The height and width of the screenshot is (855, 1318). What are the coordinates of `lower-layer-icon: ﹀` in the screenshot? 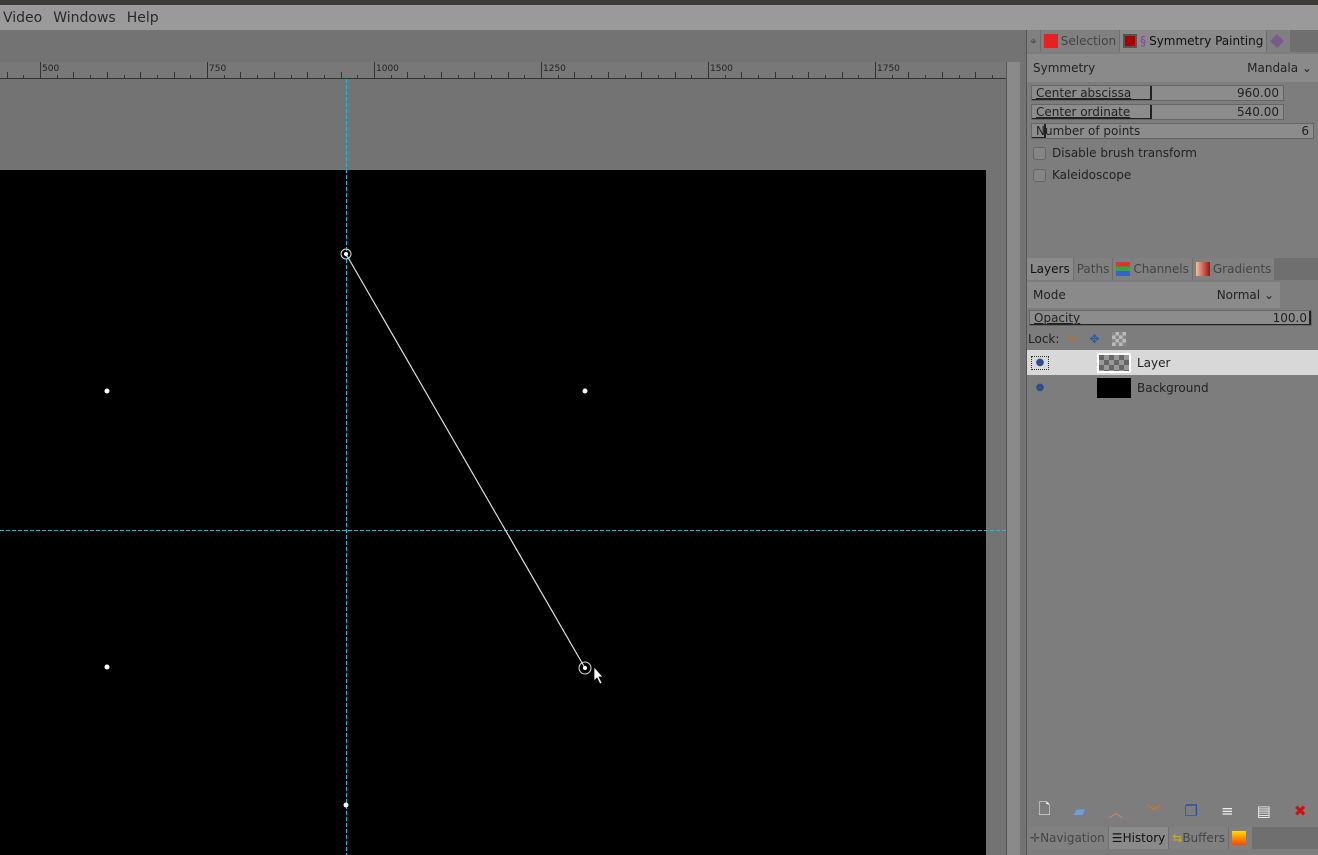 It's located at (1153, 811).